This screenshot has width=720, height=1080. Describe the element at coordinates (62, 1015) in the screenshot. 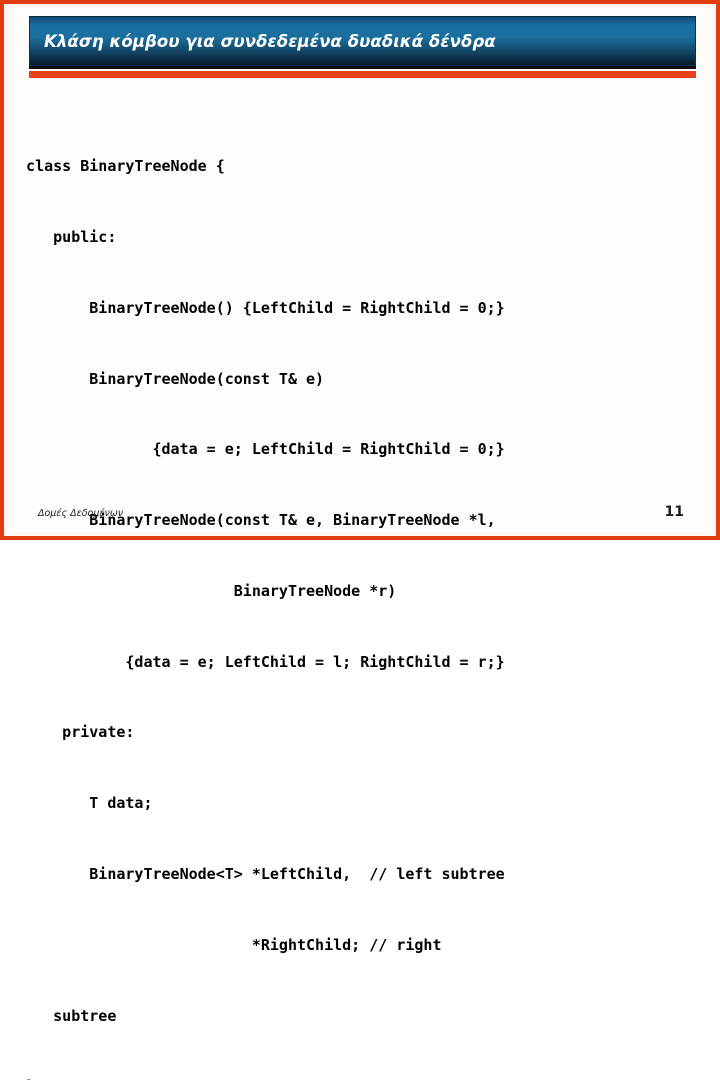

I see `code-line: subtree` at that location.